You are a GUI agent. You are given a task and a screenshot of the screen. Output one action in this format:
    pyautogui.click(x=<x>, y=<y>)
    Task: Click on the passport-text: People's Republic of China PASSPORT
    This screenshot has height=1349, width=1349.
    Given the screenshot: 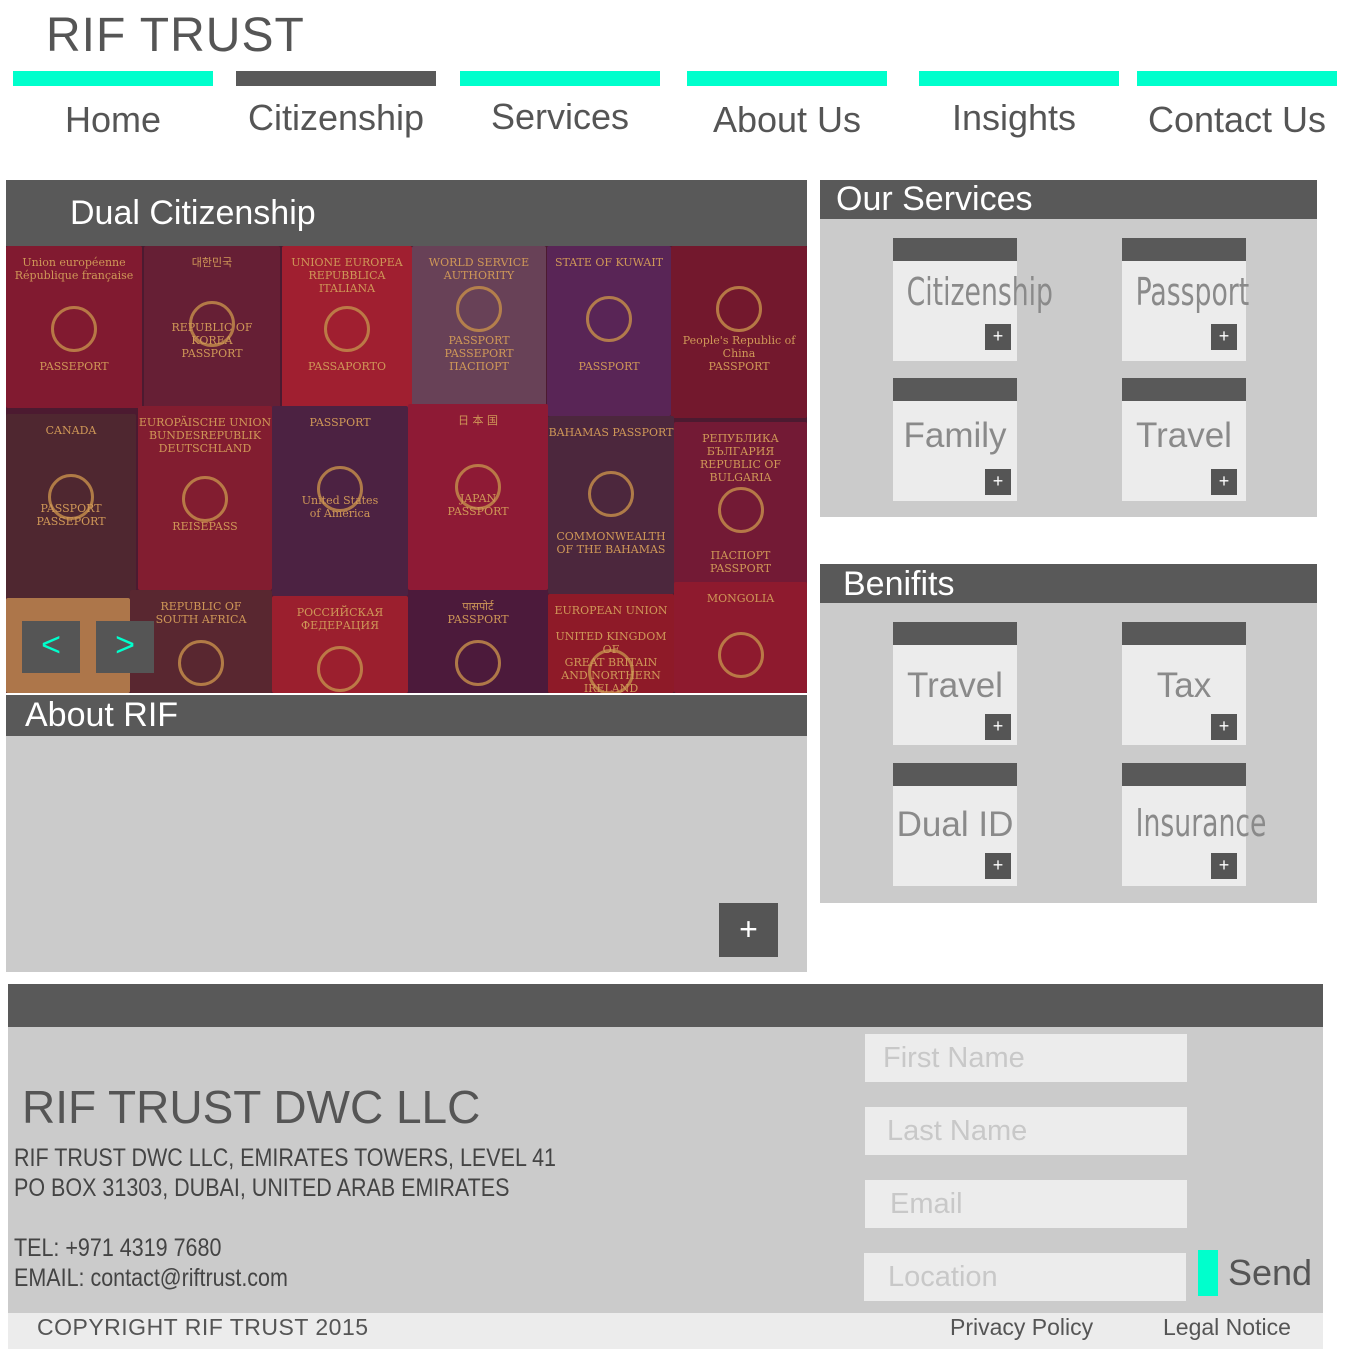 What is the action you would take?
    pyautogui.click(x=739, y=353)
    